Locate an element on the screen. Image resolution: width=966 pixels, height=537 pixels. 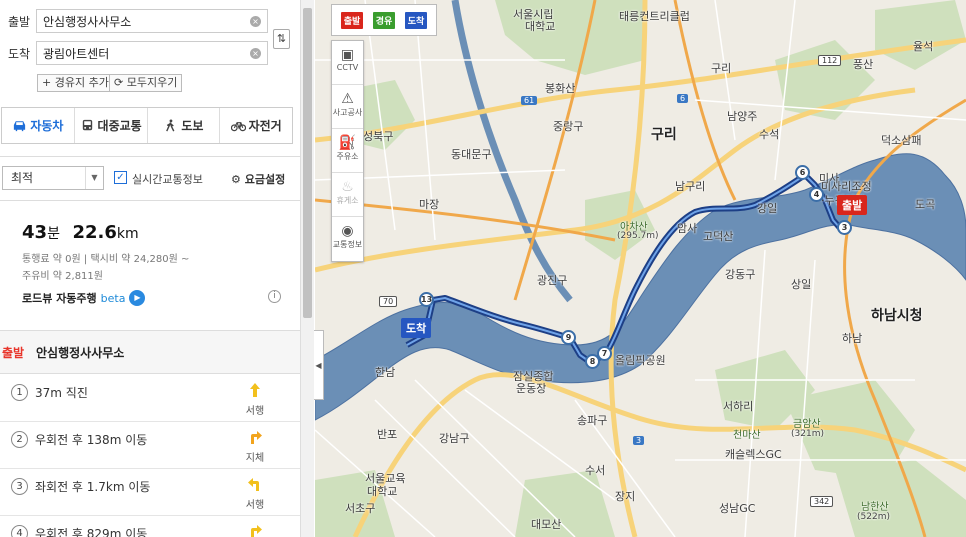
tab-walk-label: 도보 is located at coordinates (192, 126).